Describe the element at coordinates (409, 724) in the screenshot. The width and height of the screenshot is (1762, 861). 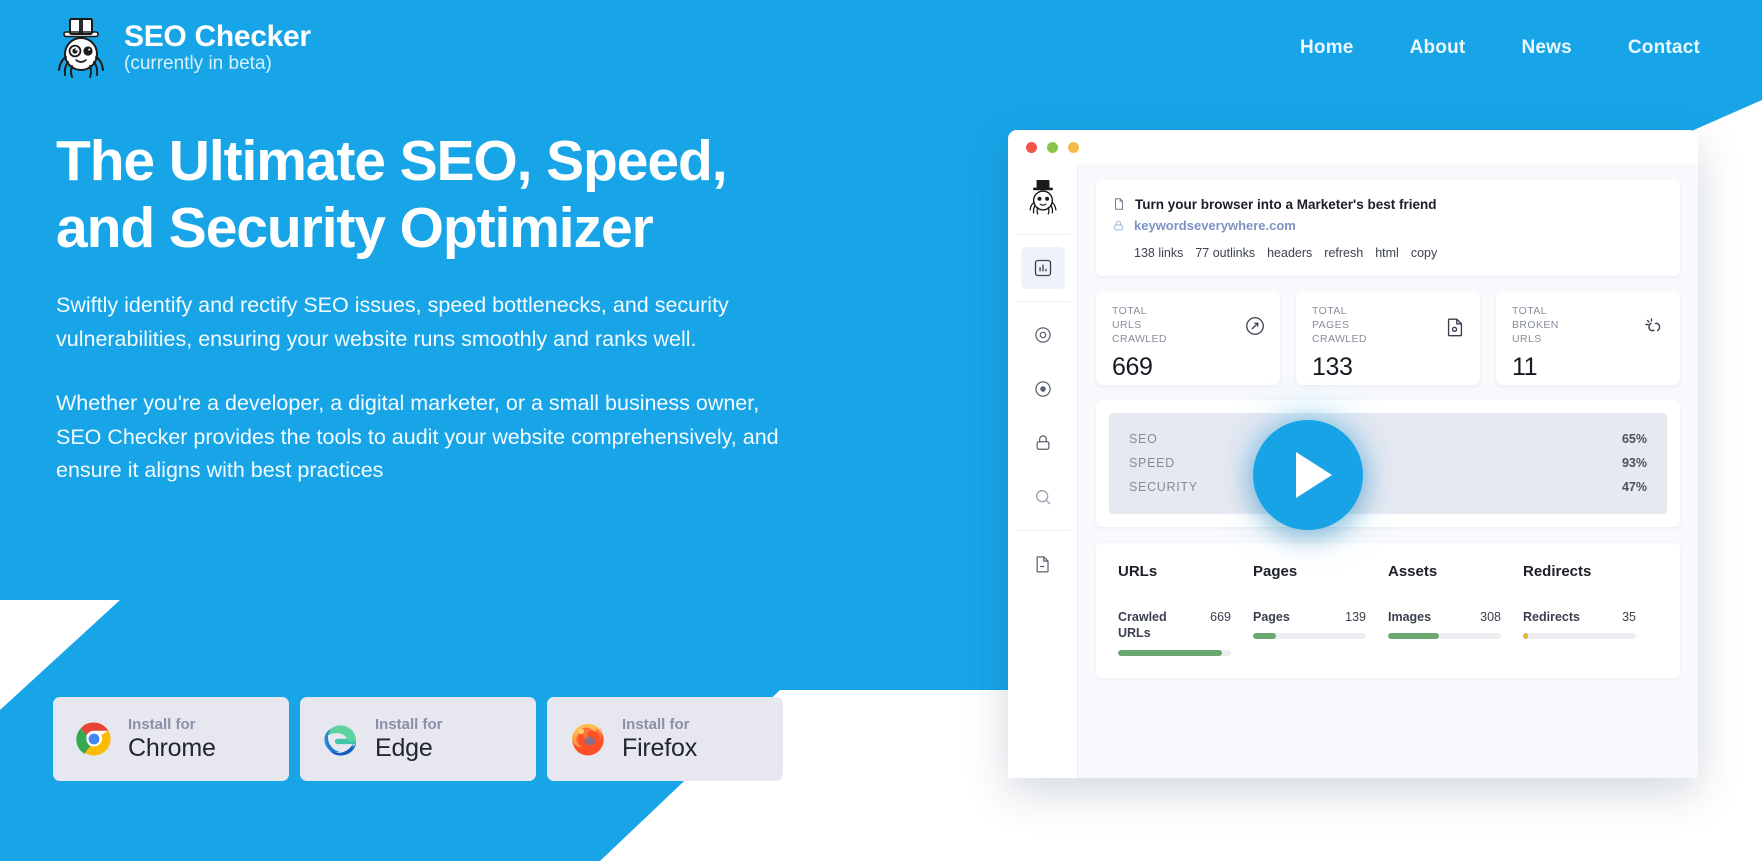
I see `install-edge-prefix: Install for` at that location.